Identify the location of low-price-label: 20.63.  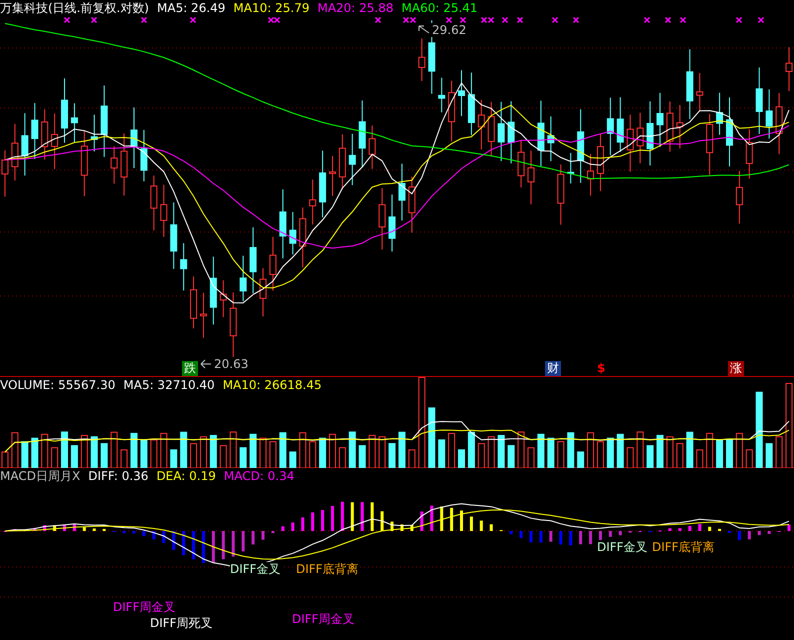
(231, 364).